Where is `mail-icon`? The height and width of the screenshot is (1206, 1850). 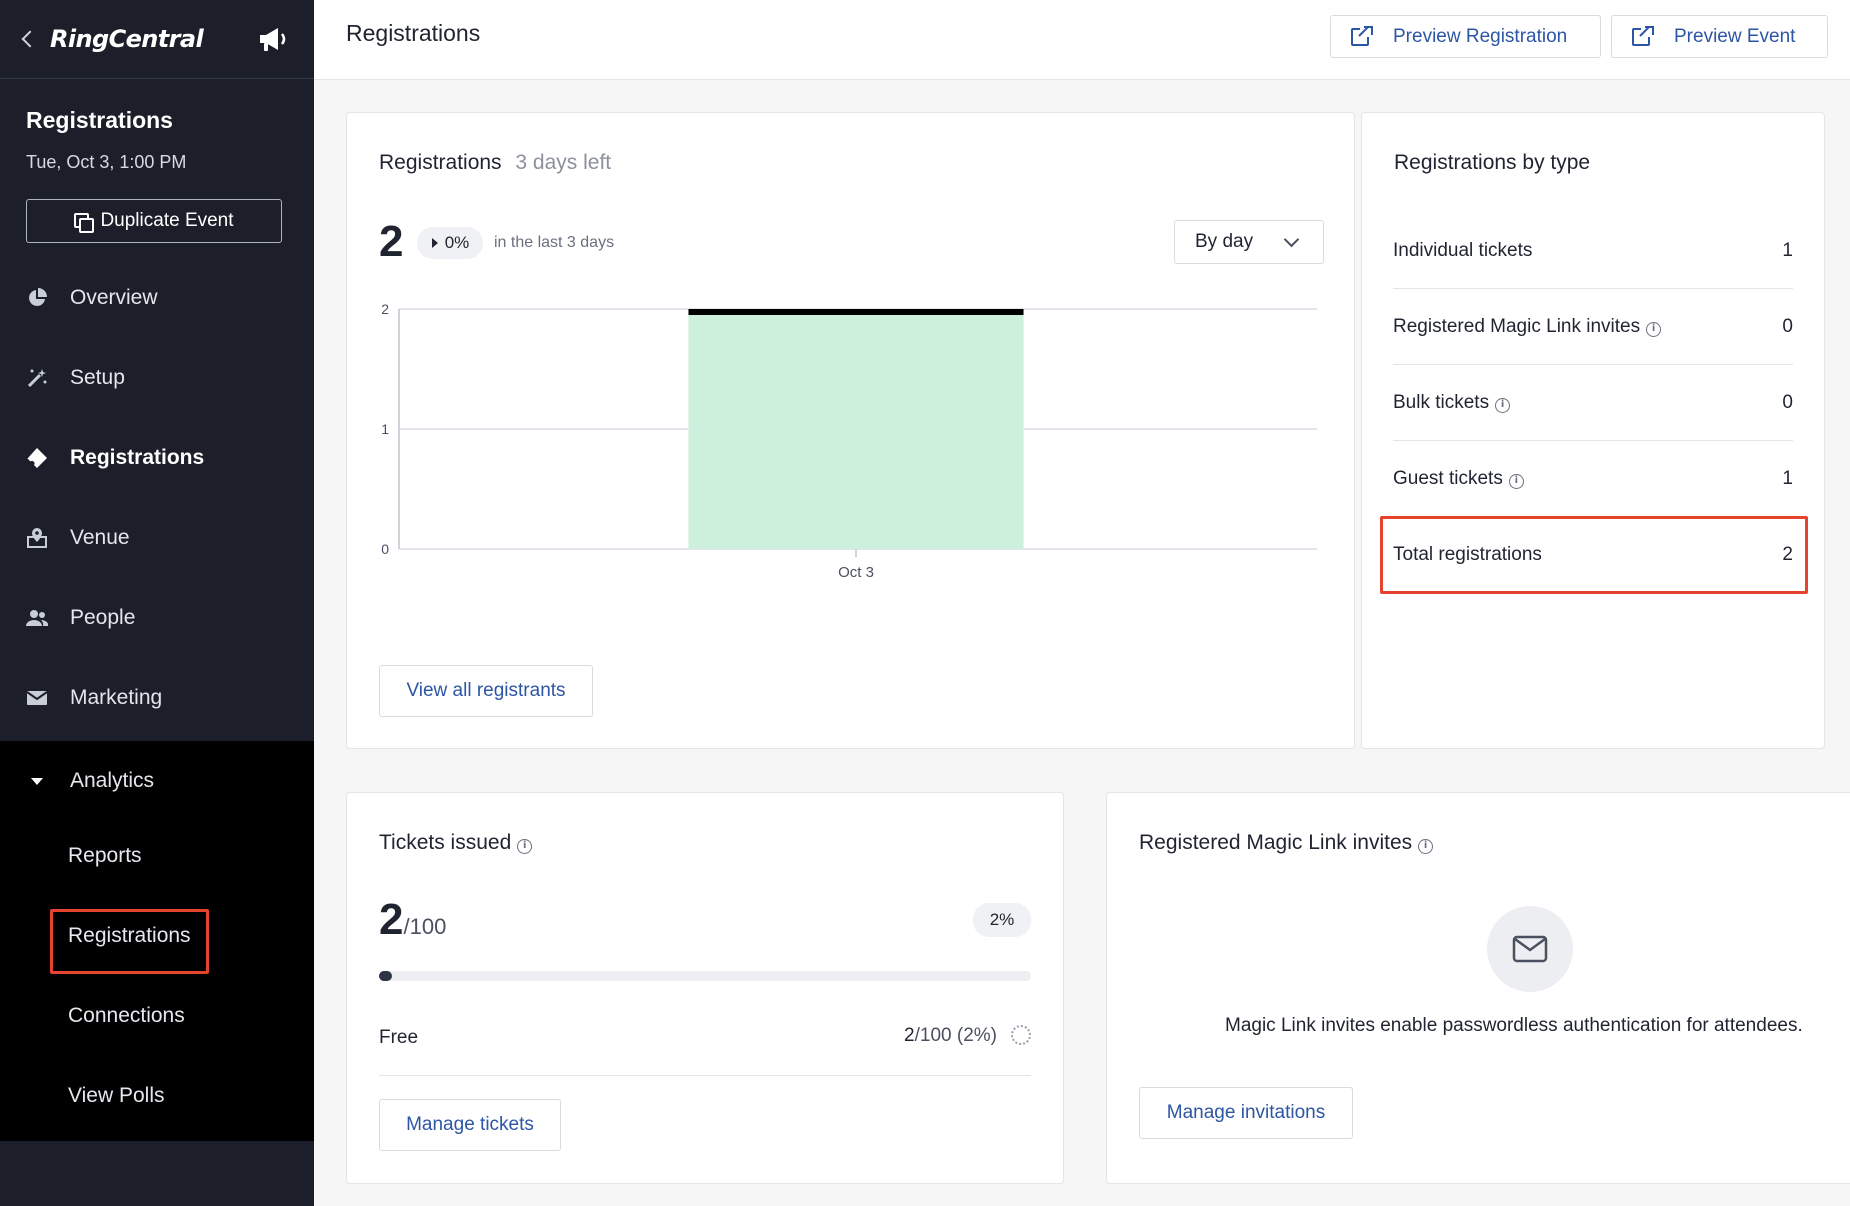
mail-icon is located at coordinates (37, 698).